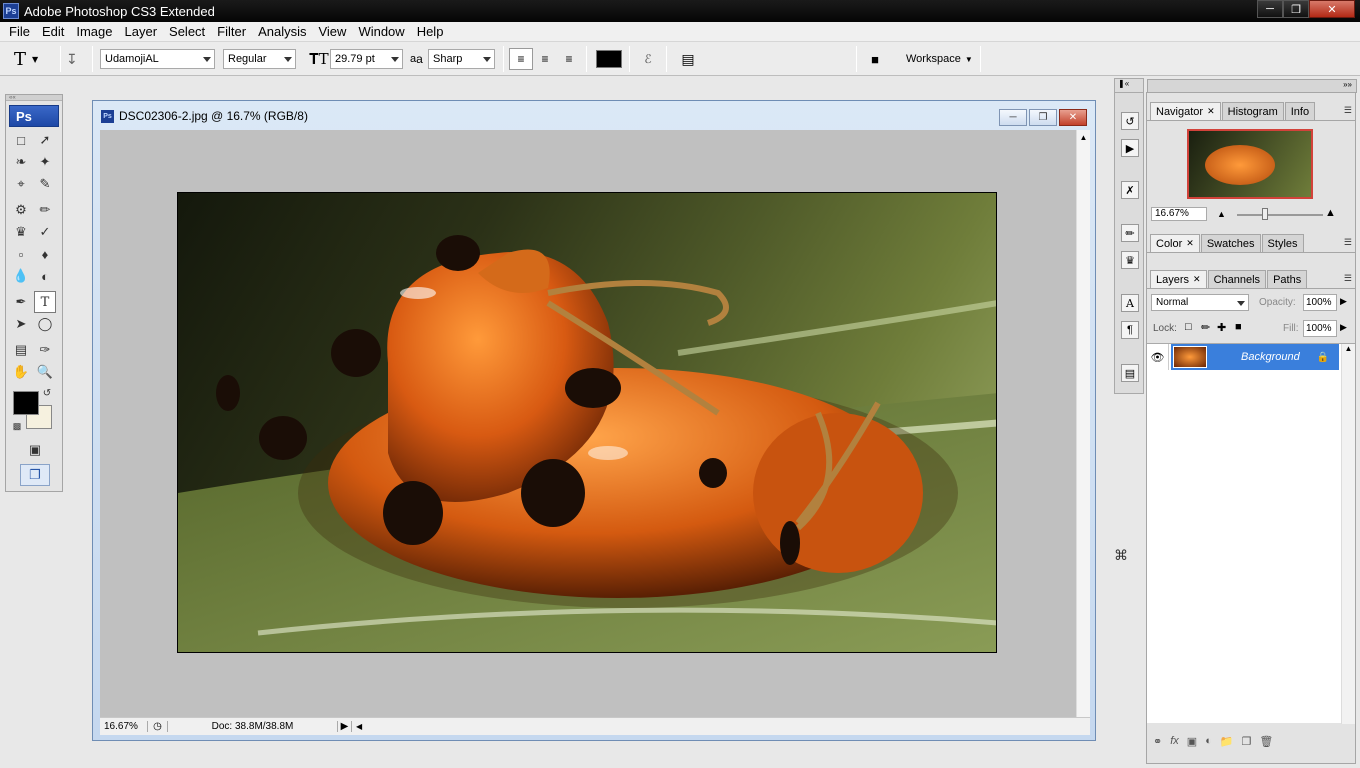 The width and height of the screenshot is (1360, 768). I want to click on menu-view: View, so click(332, 31).